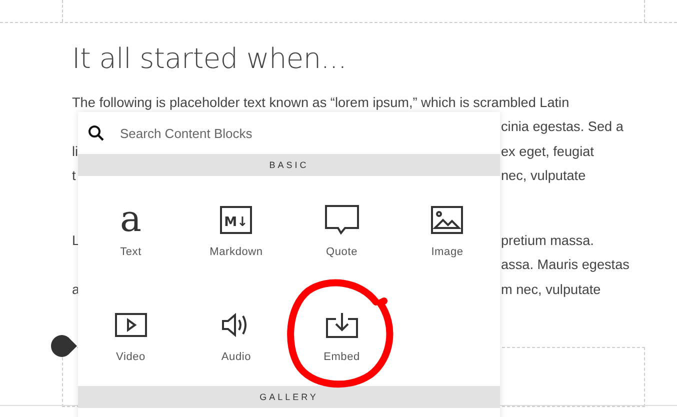 This screenshot has width=677, height=417. I want to click on content-block-button: Video, so click(131, 333).